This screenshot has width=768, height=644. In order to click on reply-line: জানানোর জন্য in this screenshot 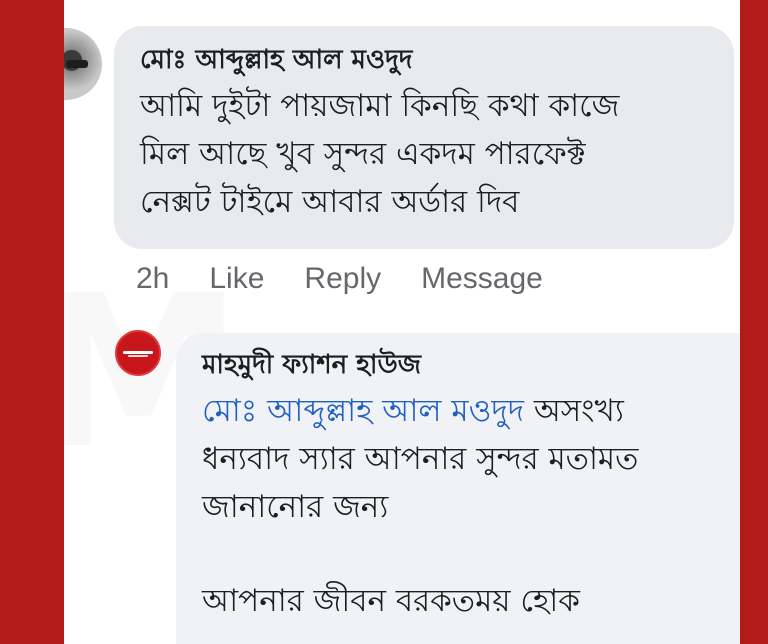, I will do `click(295, 507)`.